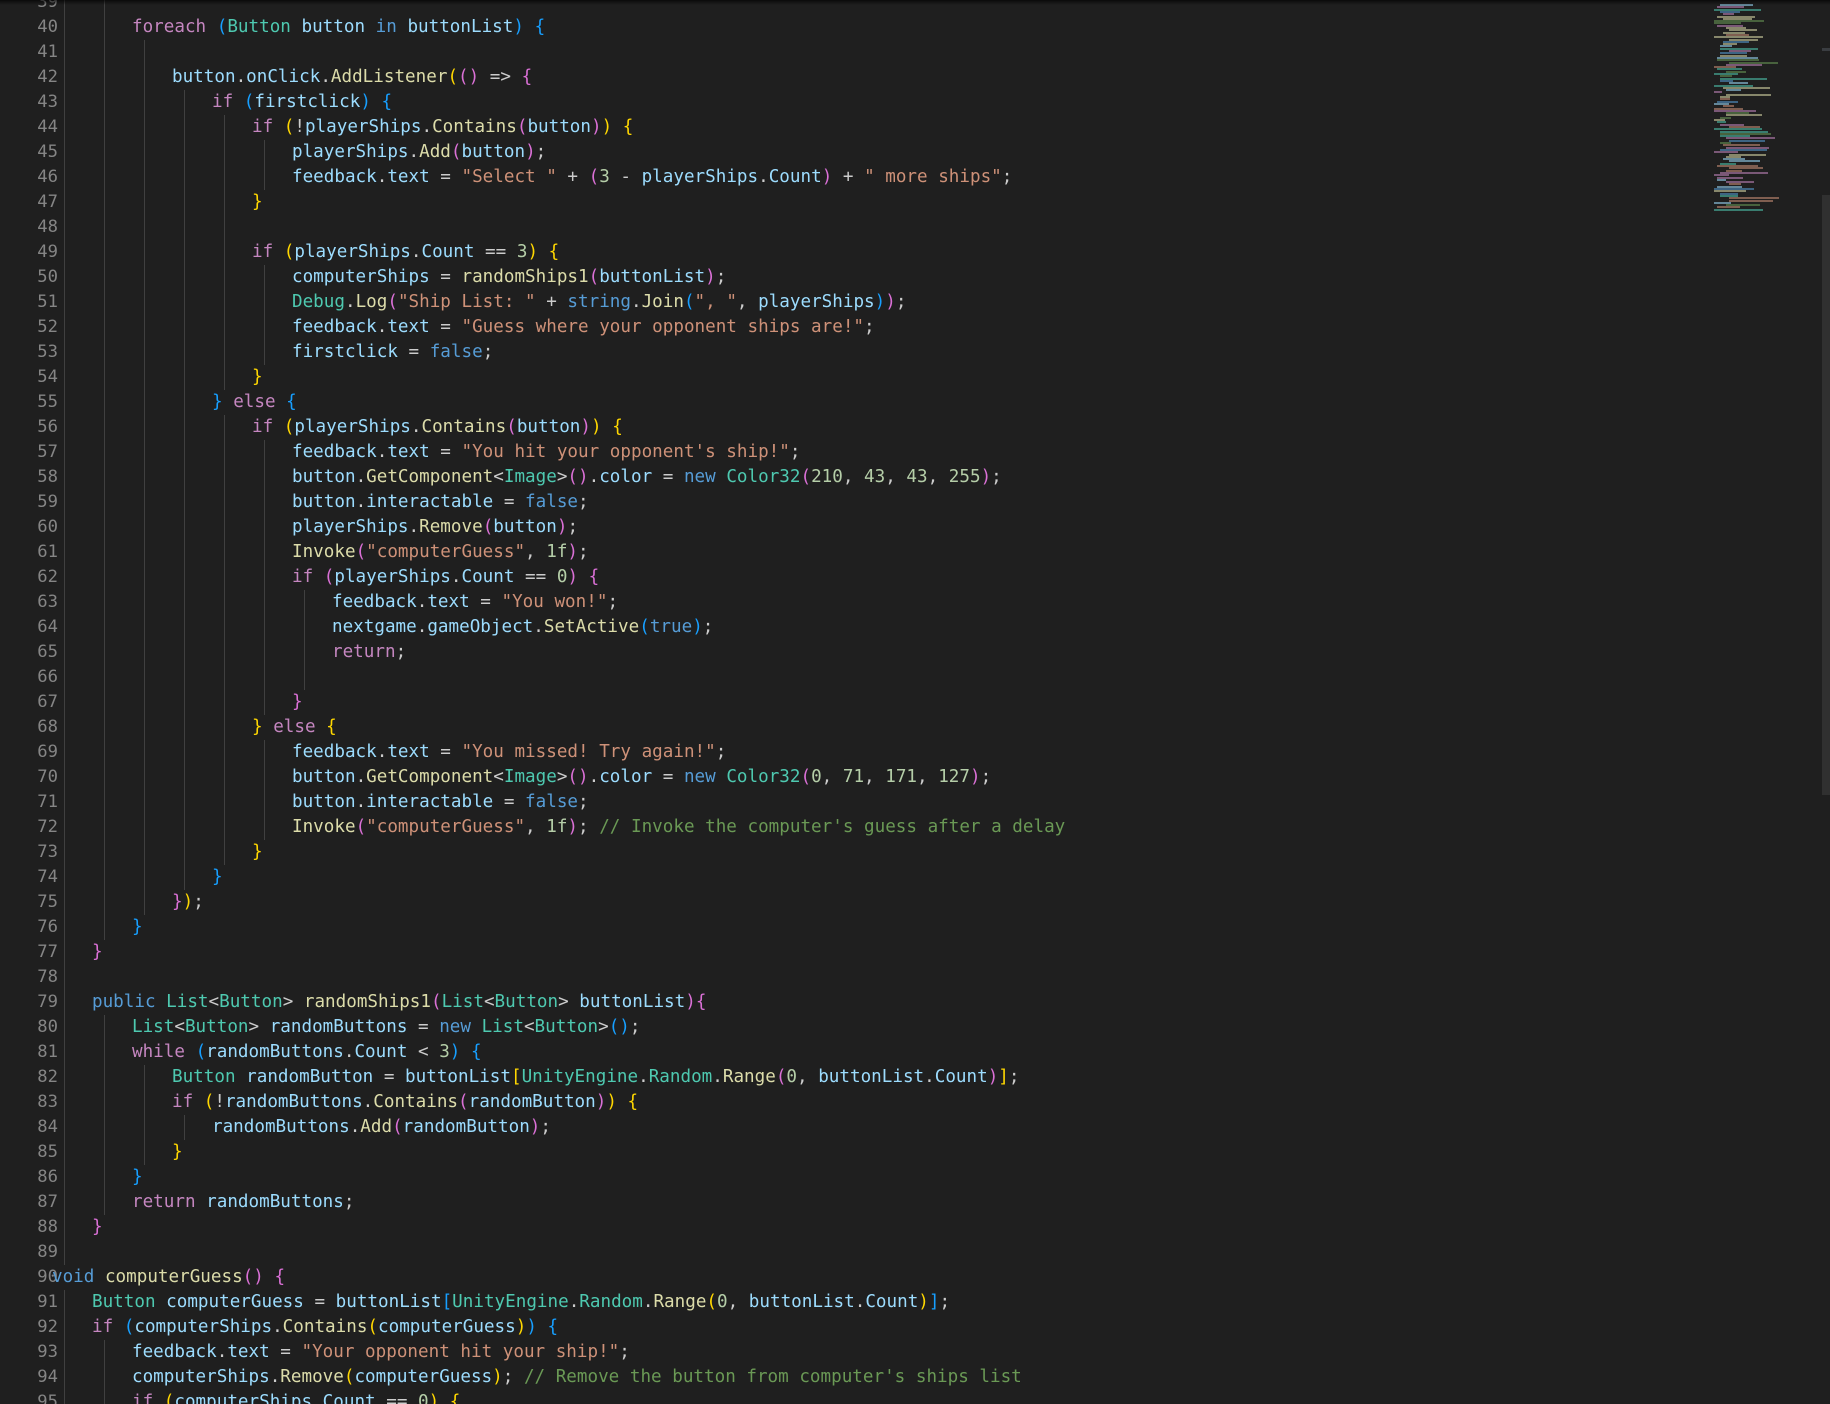 Image resolution: width=1830 pixels, height=1404 pixels. What do you see at coordinates (522, 627) in the screenshot?
I see `code-line: nextgame.gameObject.SetActive(true);` at bounding box center [522, 627].